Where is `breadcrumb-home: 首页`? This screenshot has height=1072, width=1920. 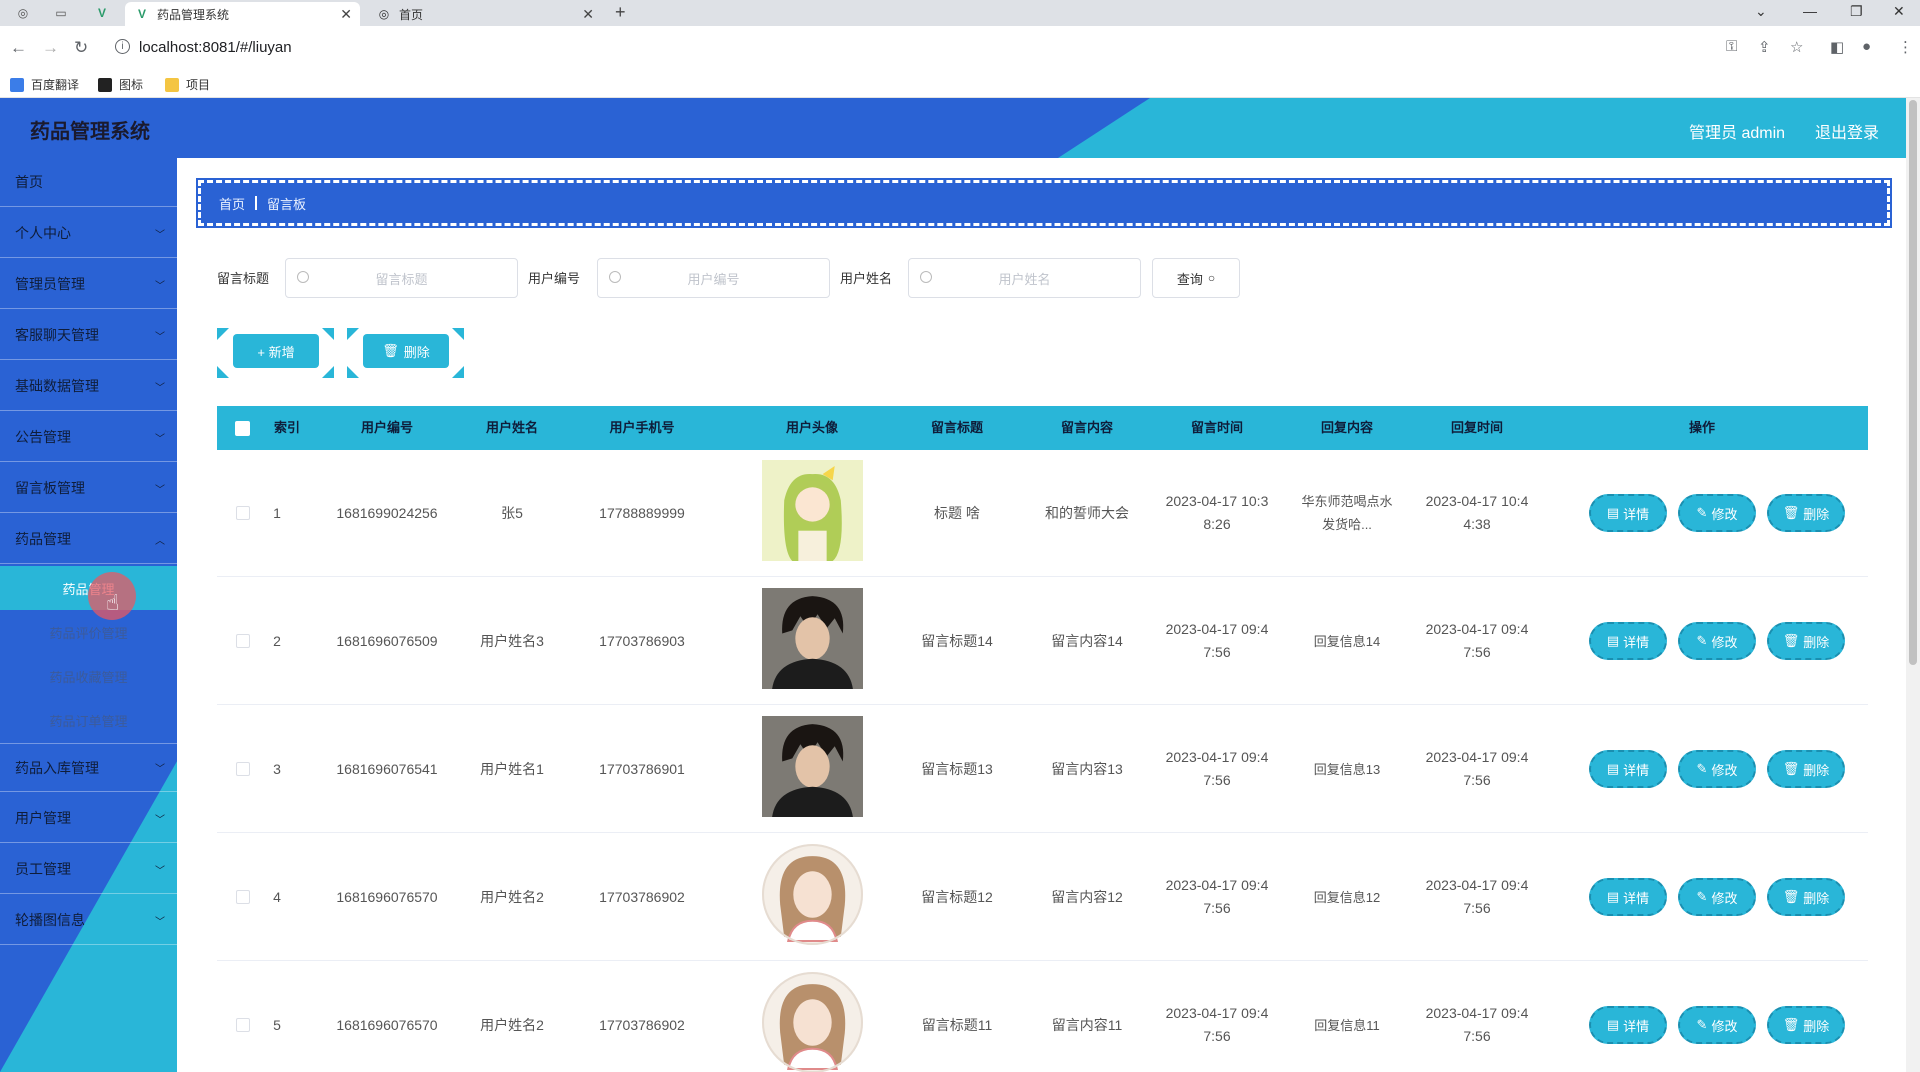 breadcrumb-home: 首页 is located at coordinates (232, 203).